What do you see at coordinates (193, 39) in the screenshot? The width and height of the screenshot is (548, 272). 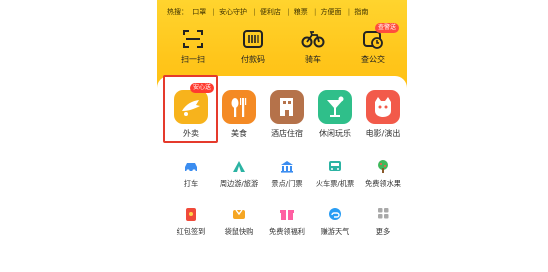 I see `scan-icon` at bounding box center [193, 39].